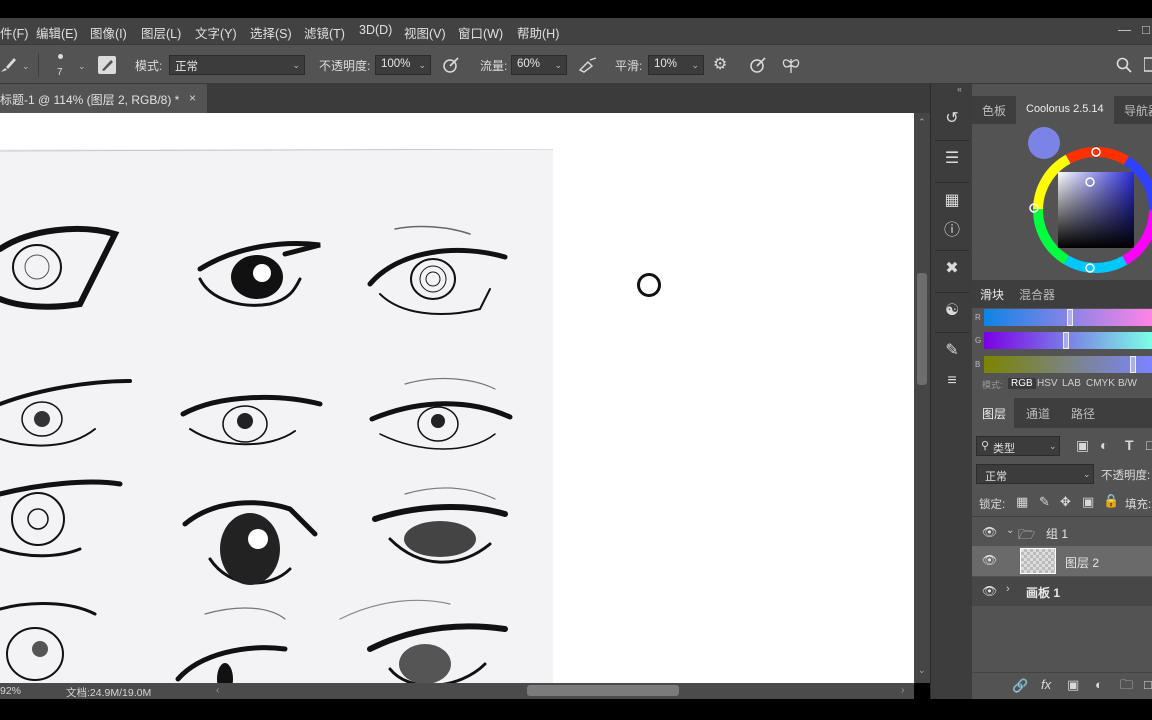  I want to click on document-size: 文档:24.9M/19.0M, so click(108, 692).